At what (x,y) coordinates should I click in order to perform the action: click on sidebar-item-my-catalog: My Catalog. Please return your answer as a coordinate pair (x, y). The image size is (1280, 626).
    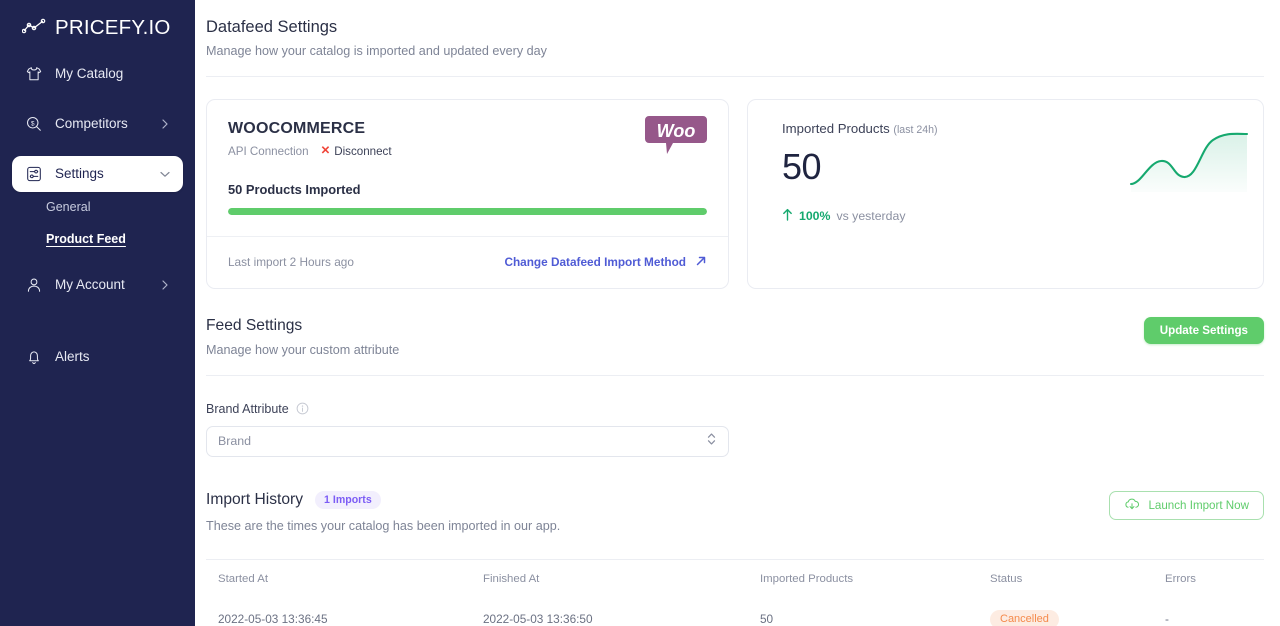
    Looking at the image, I should click on (97, 74).